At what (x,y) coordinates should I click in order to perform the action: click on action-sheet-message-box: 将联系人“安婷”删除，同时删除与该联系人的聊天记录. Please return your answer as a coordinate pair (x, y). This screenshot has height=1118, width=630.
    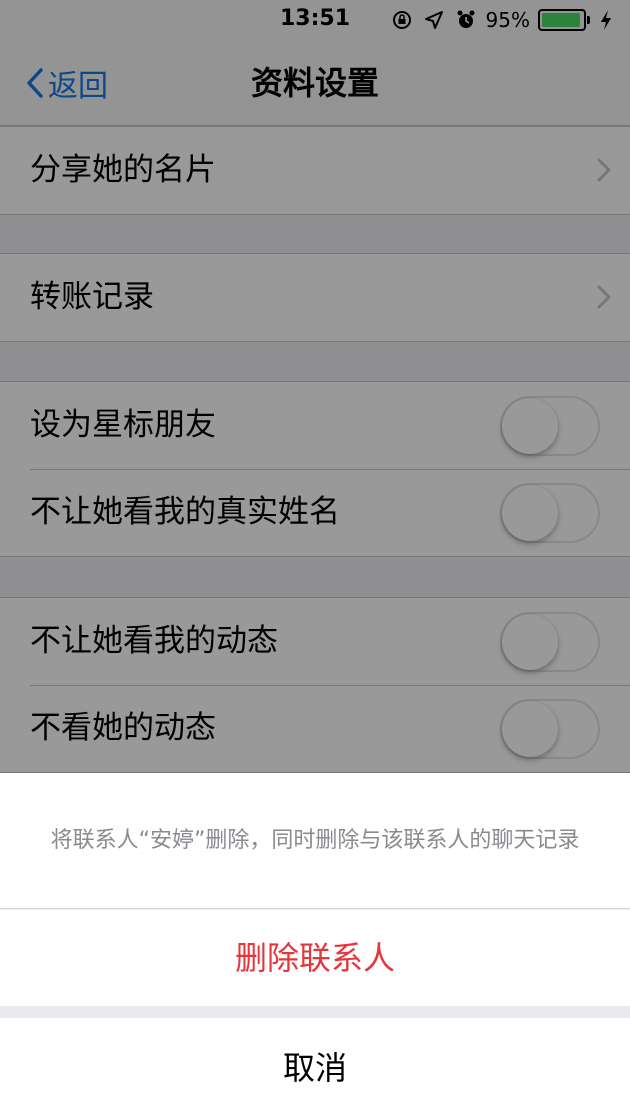
    Looking at the image, I should click on (315, 841).